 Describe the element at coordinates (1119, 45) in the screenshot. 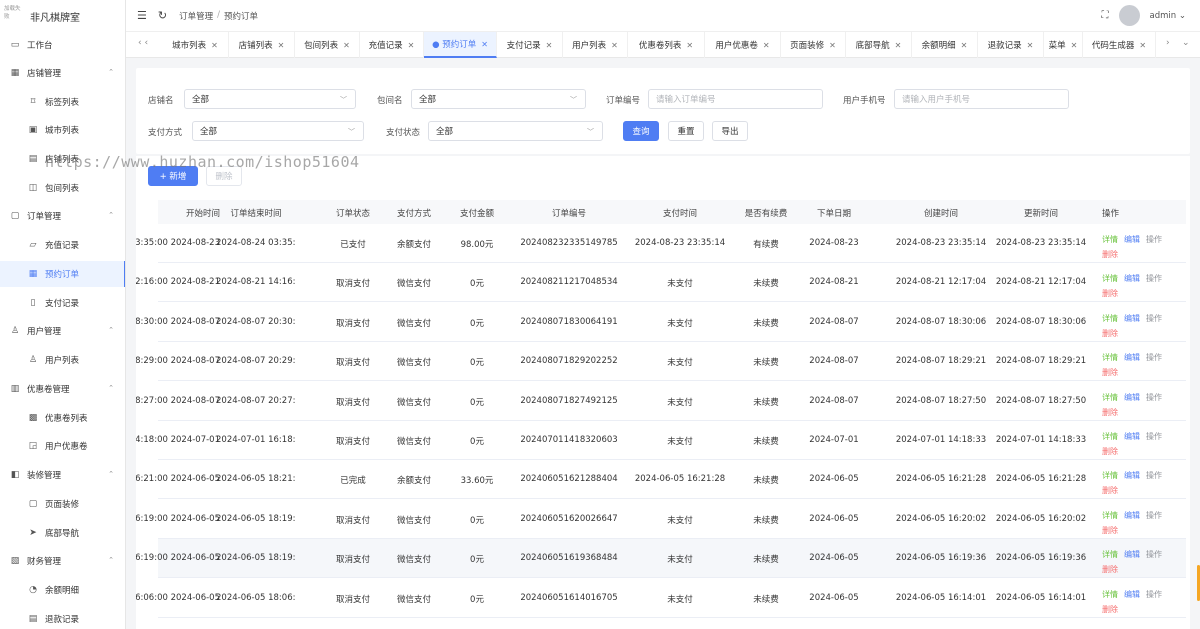

I see `tab: 代码生成器 ✕` at that location.